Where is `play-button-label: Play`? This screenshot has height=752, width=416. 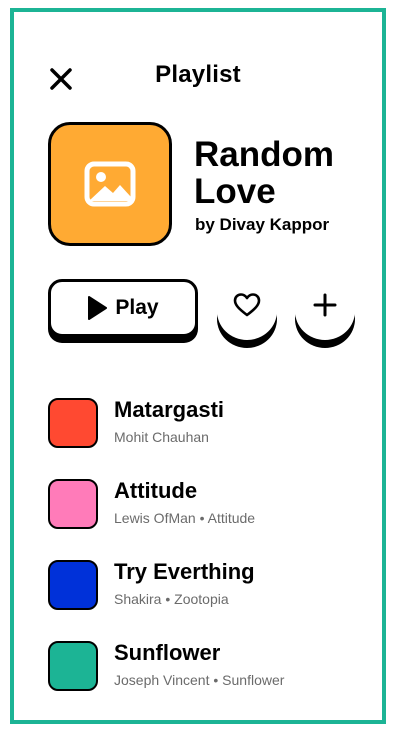 play-button-label: Play is located at coordinates (137, 307).